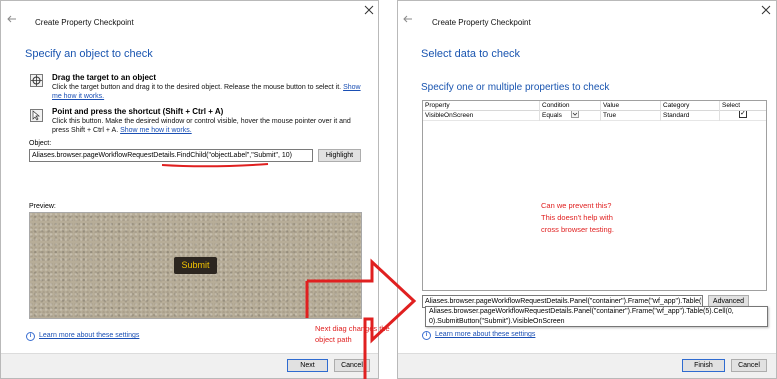 This screenshot has width=777, height=379. Describe the element at coordinates (703, 365) in the screenshot. I see `finish-button: Finish` at that location.